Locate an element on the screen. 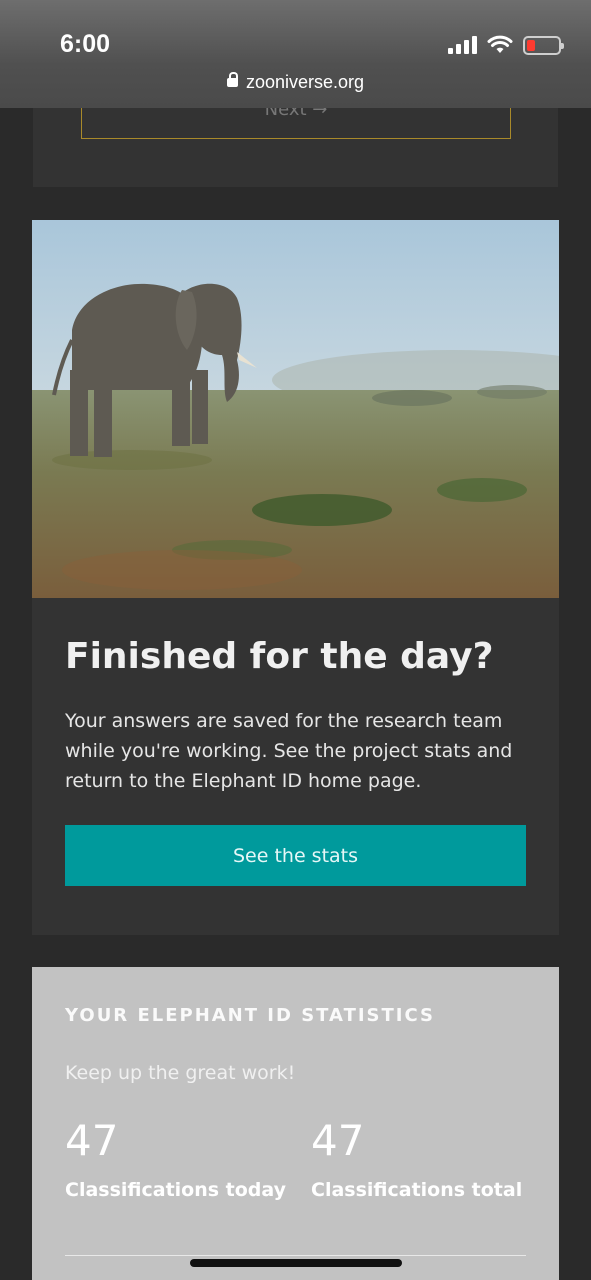 This screenshot has width=591, height=1280. clock: 6:00 is located at coordinates (85, 44).